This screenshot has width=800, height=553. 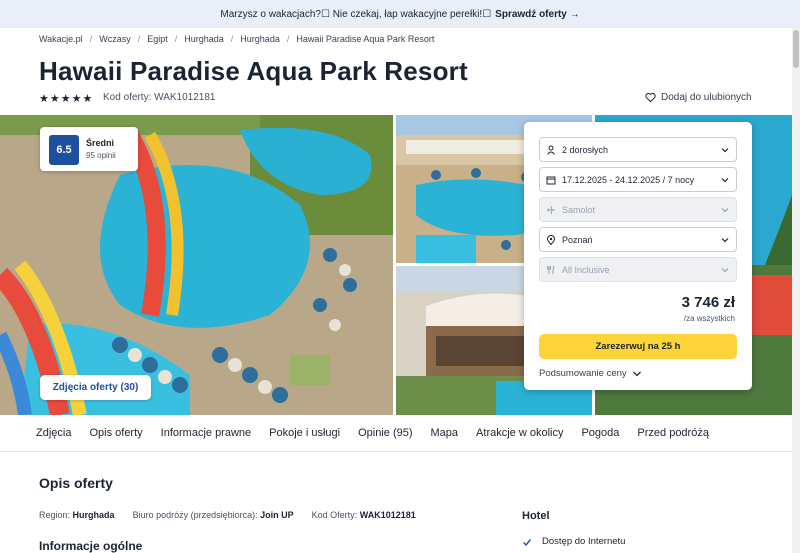 What do you see at coordinates (583, 373) in the screenshot?
I see `price-summary-label: Podsumowanie ceny` at bounding box center [583, 373].